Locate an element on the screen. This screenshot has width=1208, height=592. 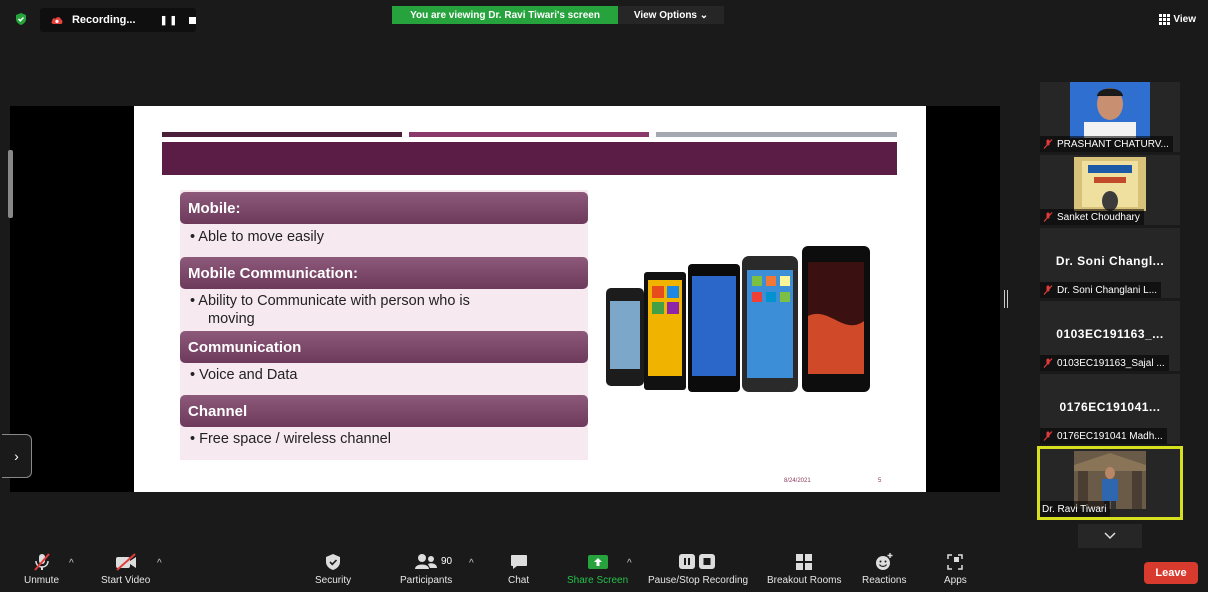
chat-bubble-icon is located at coordinates (518, 562).